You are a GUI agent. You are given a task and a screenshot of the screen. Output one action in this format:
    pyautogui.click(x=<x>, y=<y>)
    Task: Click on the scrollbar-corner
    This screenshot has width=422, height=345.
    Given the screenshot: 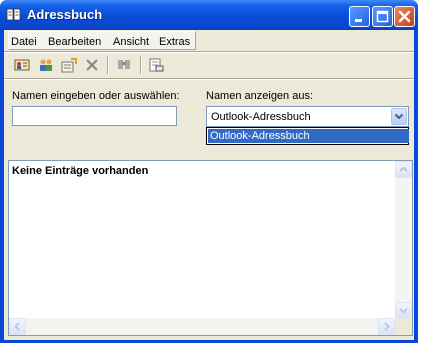 What is the action you would take?
    pyautogui.click(x=403, y=326)
    